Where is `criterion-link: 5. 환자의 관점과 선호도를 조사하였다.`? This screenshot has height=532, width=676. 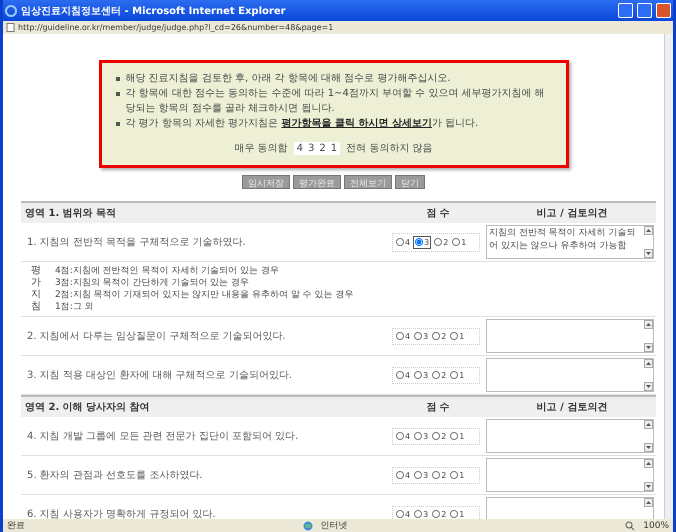
criterion-link: 5. 환자의 관점과 선호도를 조사하였다. is located at coordinates (204, 475).